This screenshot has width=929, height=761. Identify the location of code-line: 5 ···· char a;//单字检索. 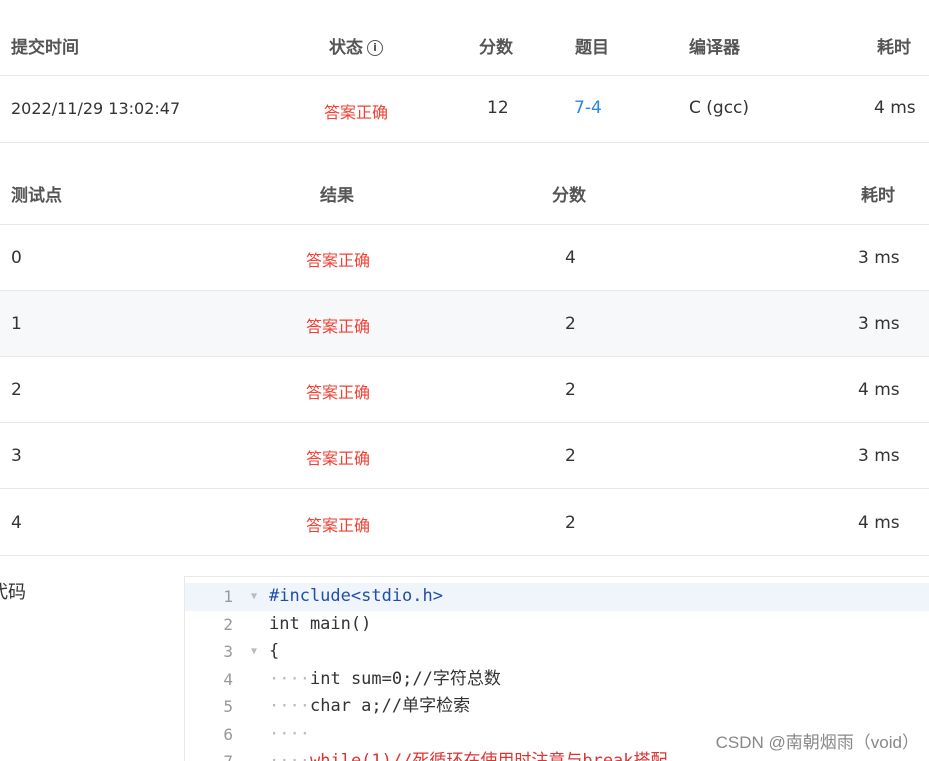
(557, 707).